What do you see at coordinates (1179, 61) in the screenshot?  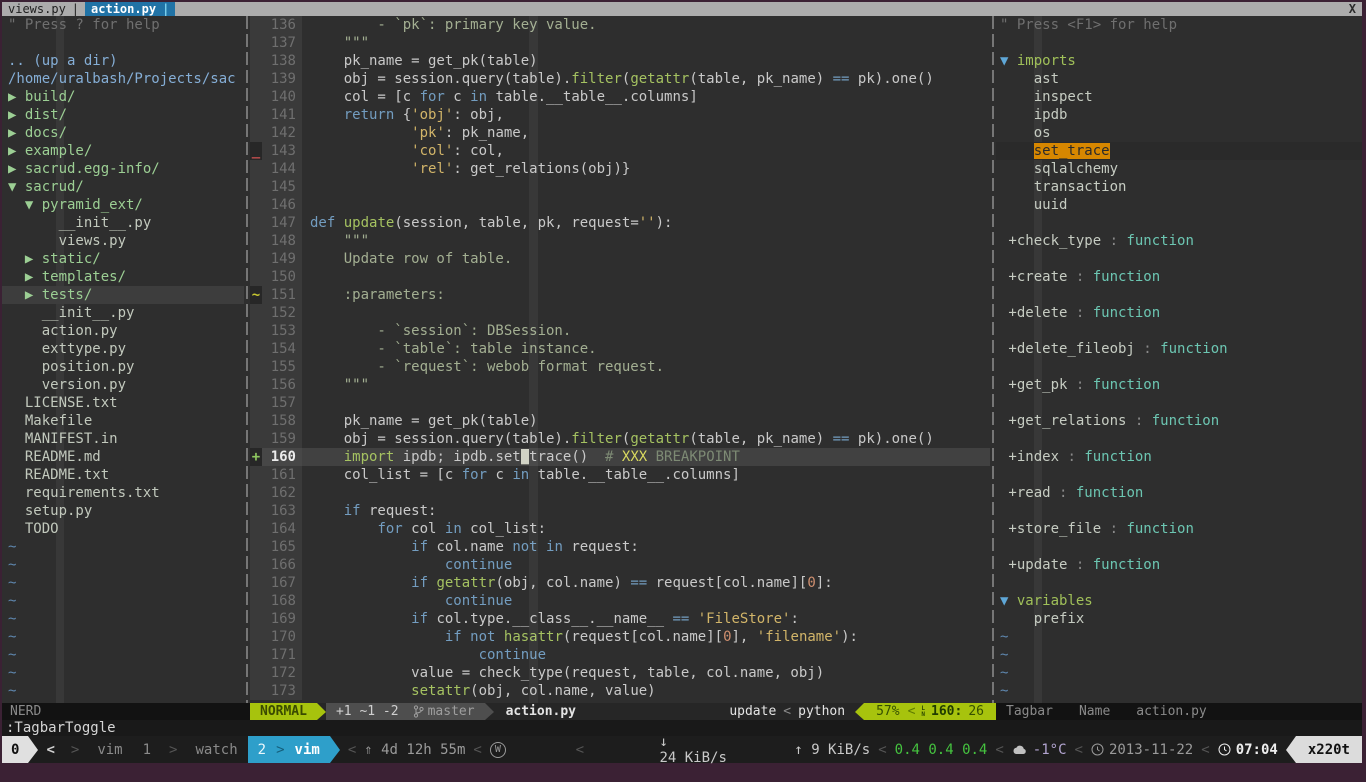 I see `tagbar-kind-header: ▼ imports` at bounding box center [1179, 61].